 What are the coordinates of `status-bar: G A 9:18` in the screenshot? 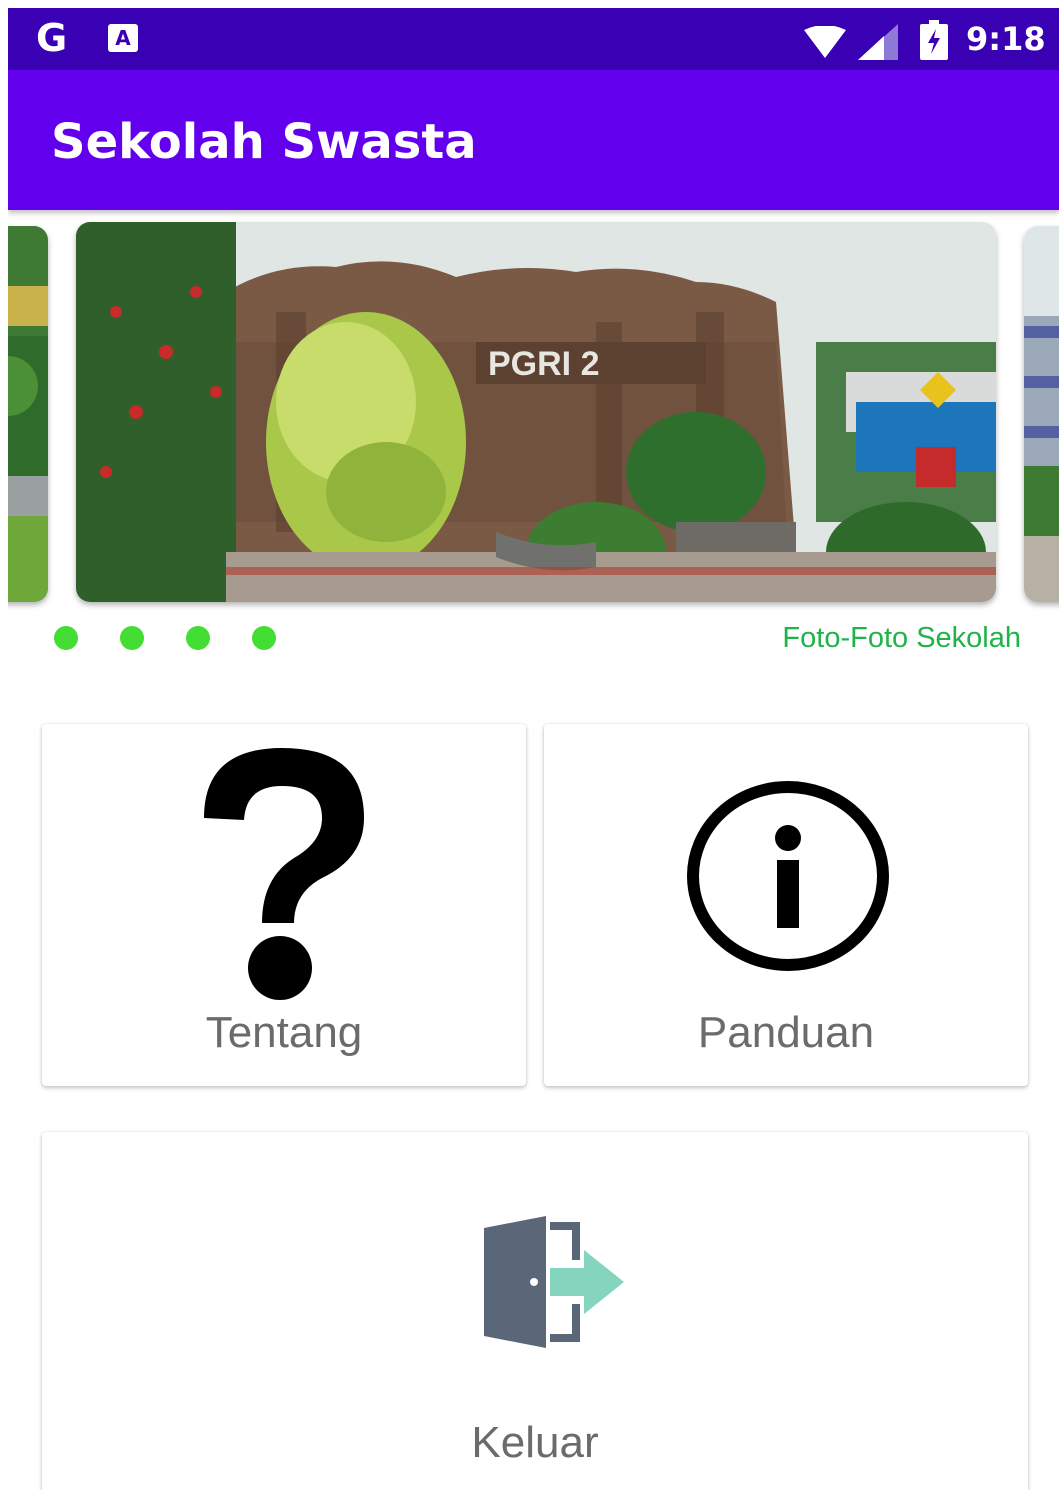 It's located at (533, 39).